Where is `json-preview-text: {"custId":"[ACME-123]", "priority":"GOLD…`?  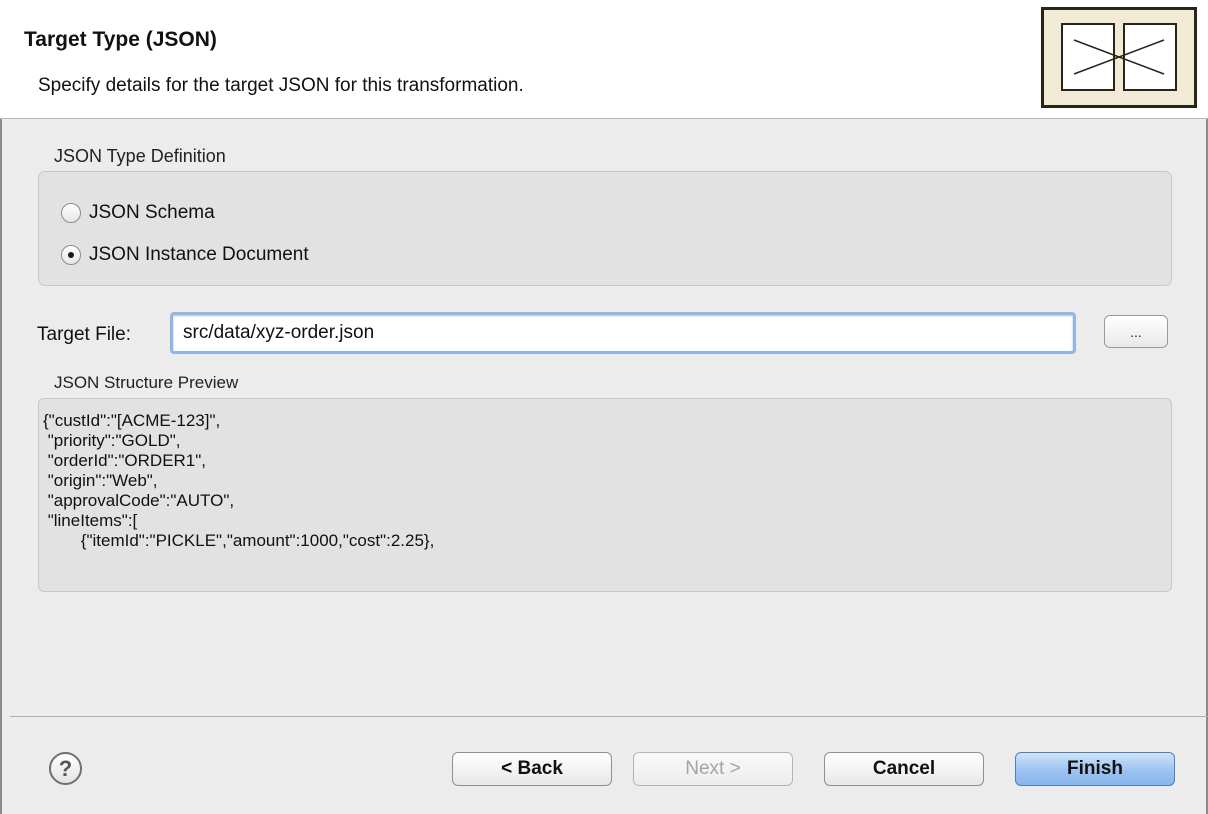 json-preview-text: {"custId":"[ACME-123]", "priority":"GOLD… is located at coordinates (239, 480).